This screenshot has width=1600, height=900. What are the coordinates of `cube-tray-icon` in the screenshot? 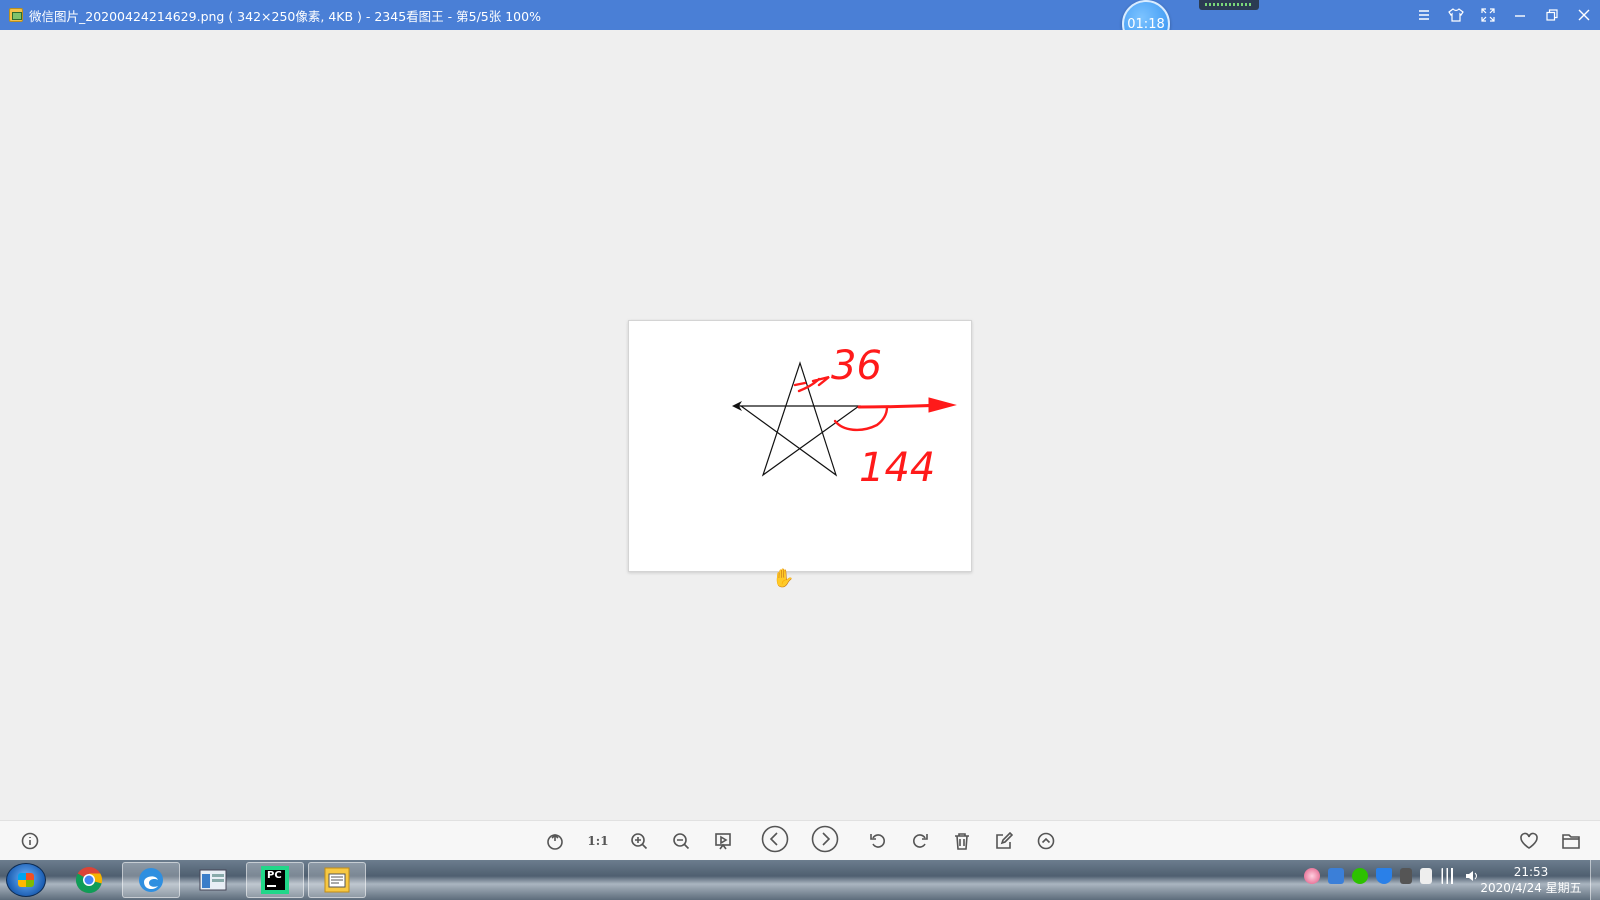 It's located at (1336, 876).